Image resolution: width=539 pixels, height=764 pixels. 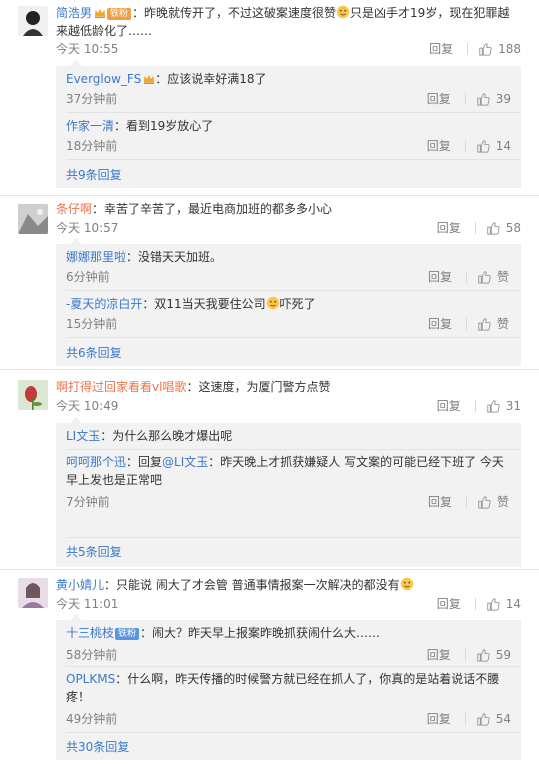 What do you see at coordinates (104, 304) in the screenshot?
I see `reply-author: -夏天的凉白开` at bounding box center [104, 304].